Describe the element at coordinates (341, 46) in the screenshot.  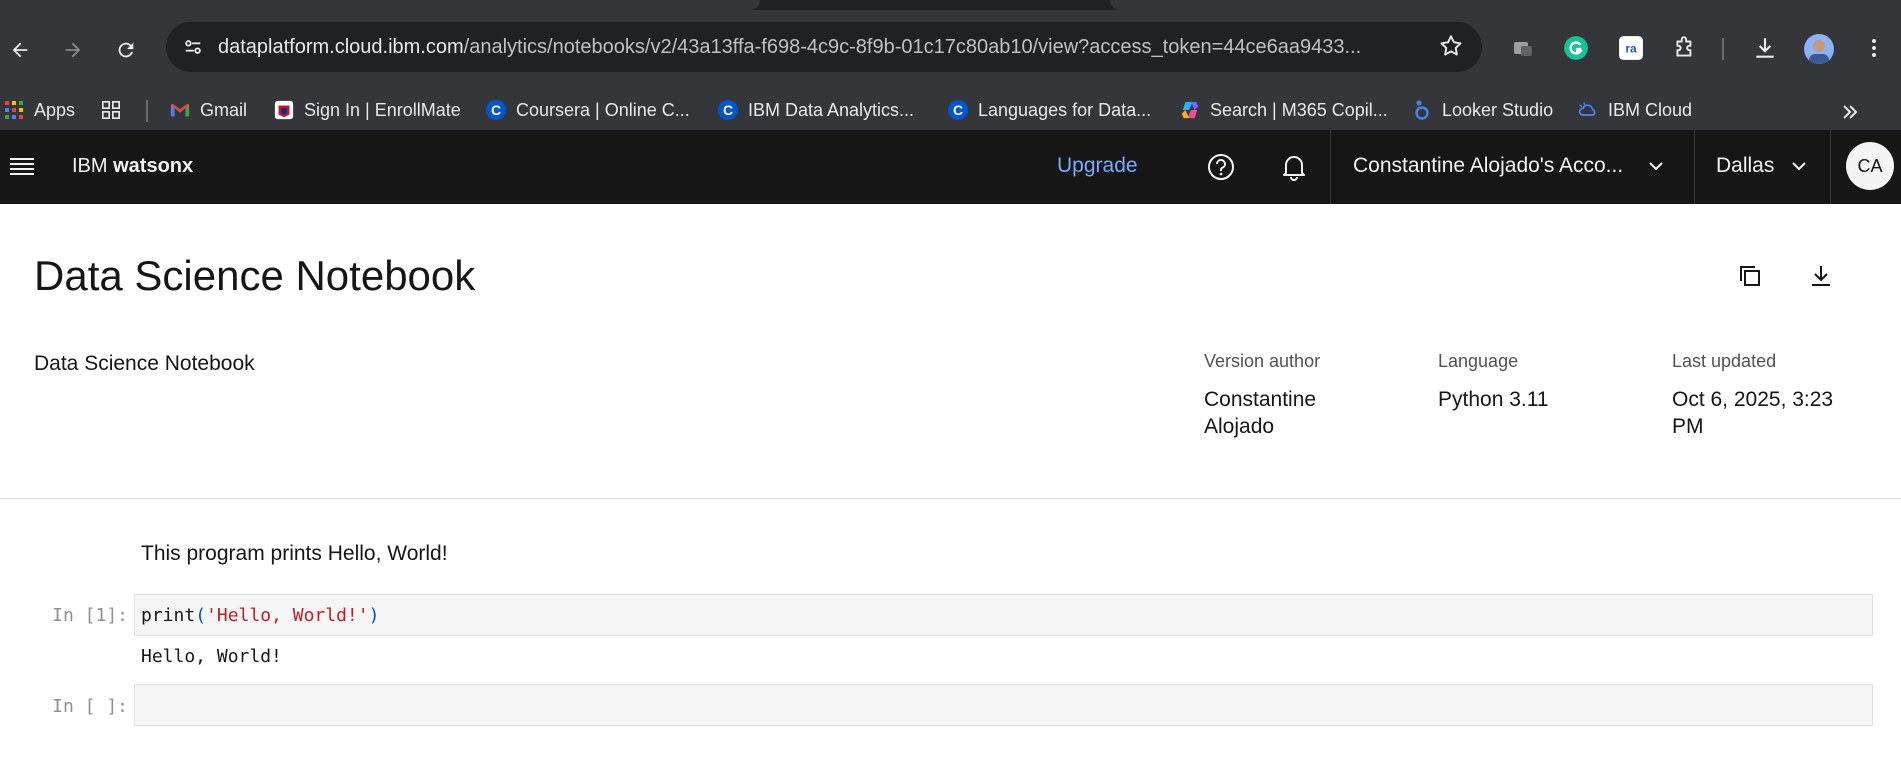
I see `url-host: dataplatform.cloud.ibm.com` at that location.